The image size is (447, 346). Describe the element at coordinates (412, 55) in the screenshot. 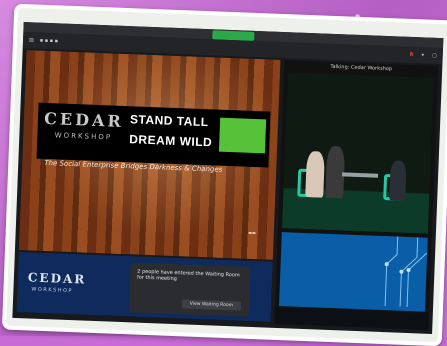

I see `record-icon: R` at that location.